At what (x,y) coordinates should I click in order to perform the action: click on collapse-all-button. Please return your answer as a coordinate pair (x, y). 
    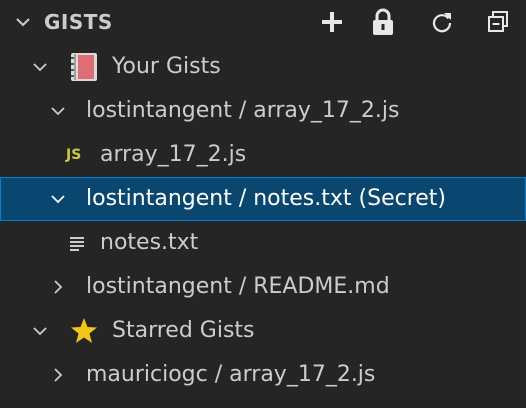
    Looking at the image, I should click on (498, 22).